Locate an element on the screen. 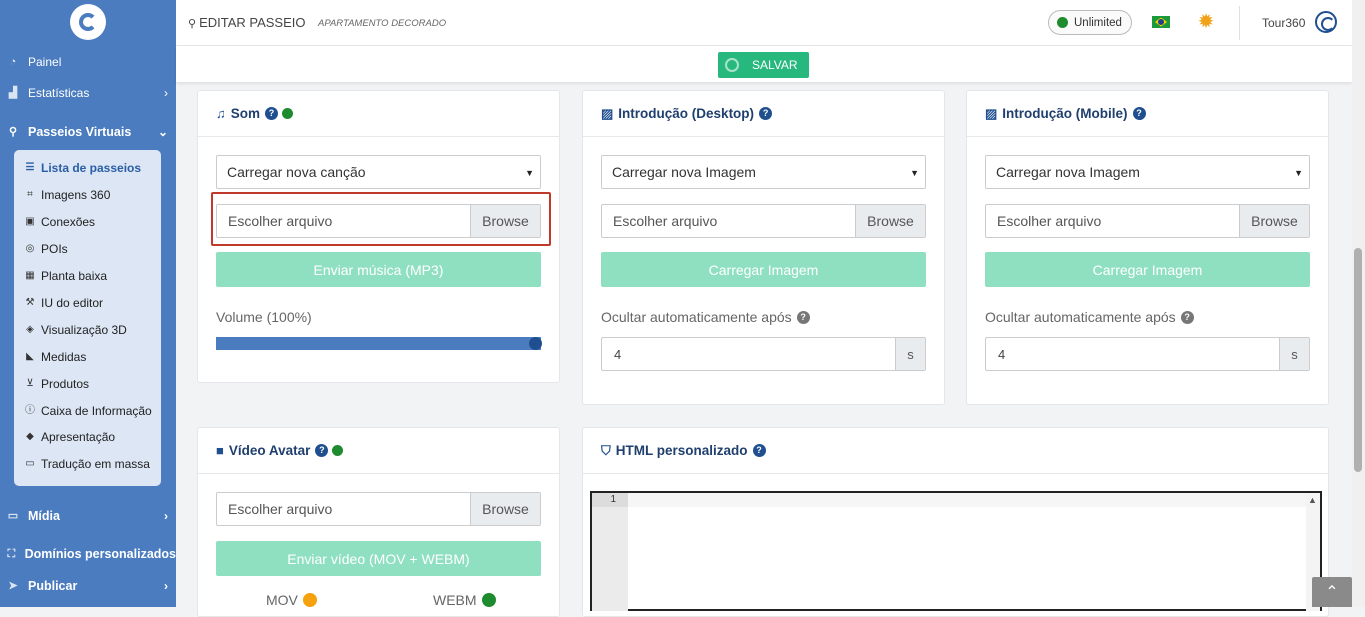 The width and height of the screenshot is (1365, 617). sidebar-item-estatisticas: ▟ Estatísticas › is located at coordinates (88, 93).